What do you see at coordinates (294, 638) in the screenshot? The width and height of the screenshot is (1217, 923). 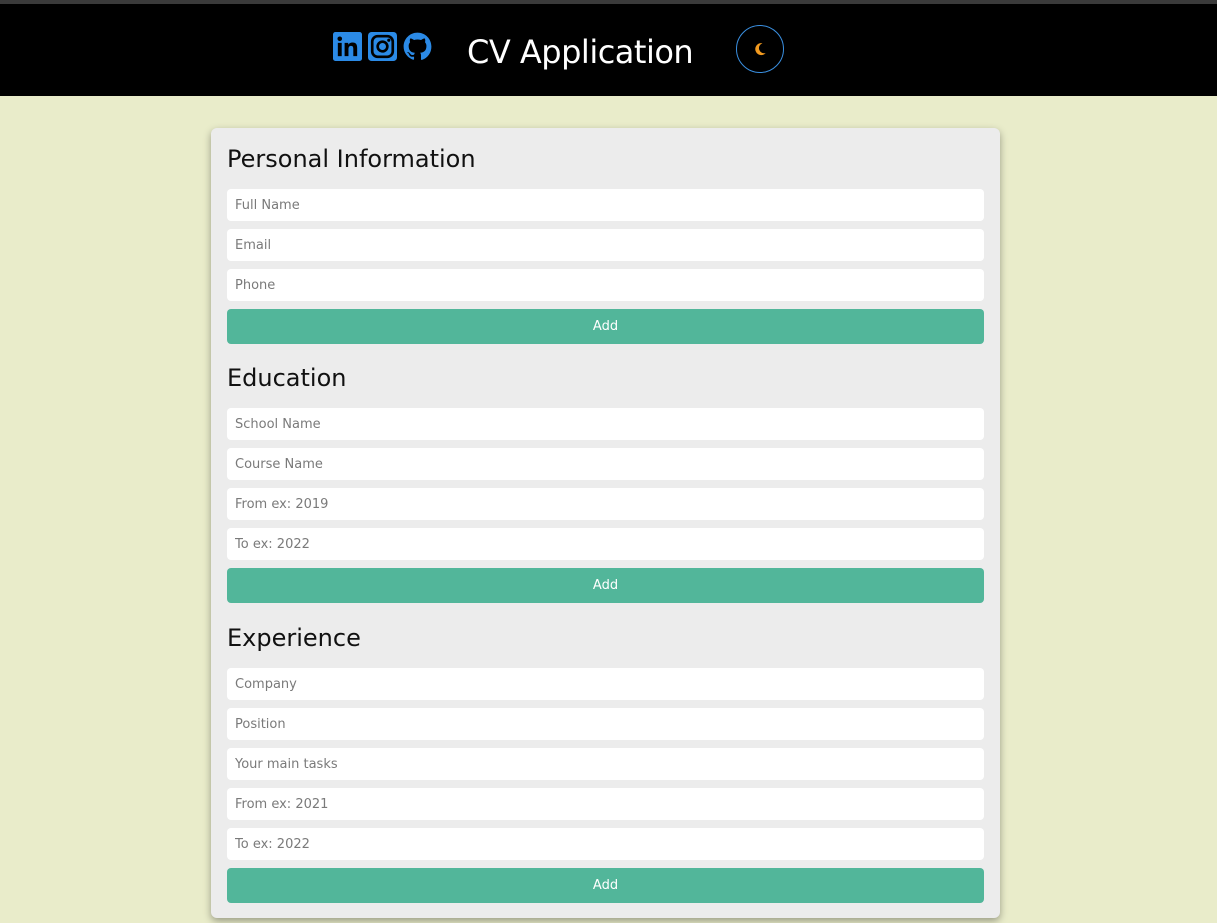 I see `experience-title: Experience` at bounding box center [294, 638].